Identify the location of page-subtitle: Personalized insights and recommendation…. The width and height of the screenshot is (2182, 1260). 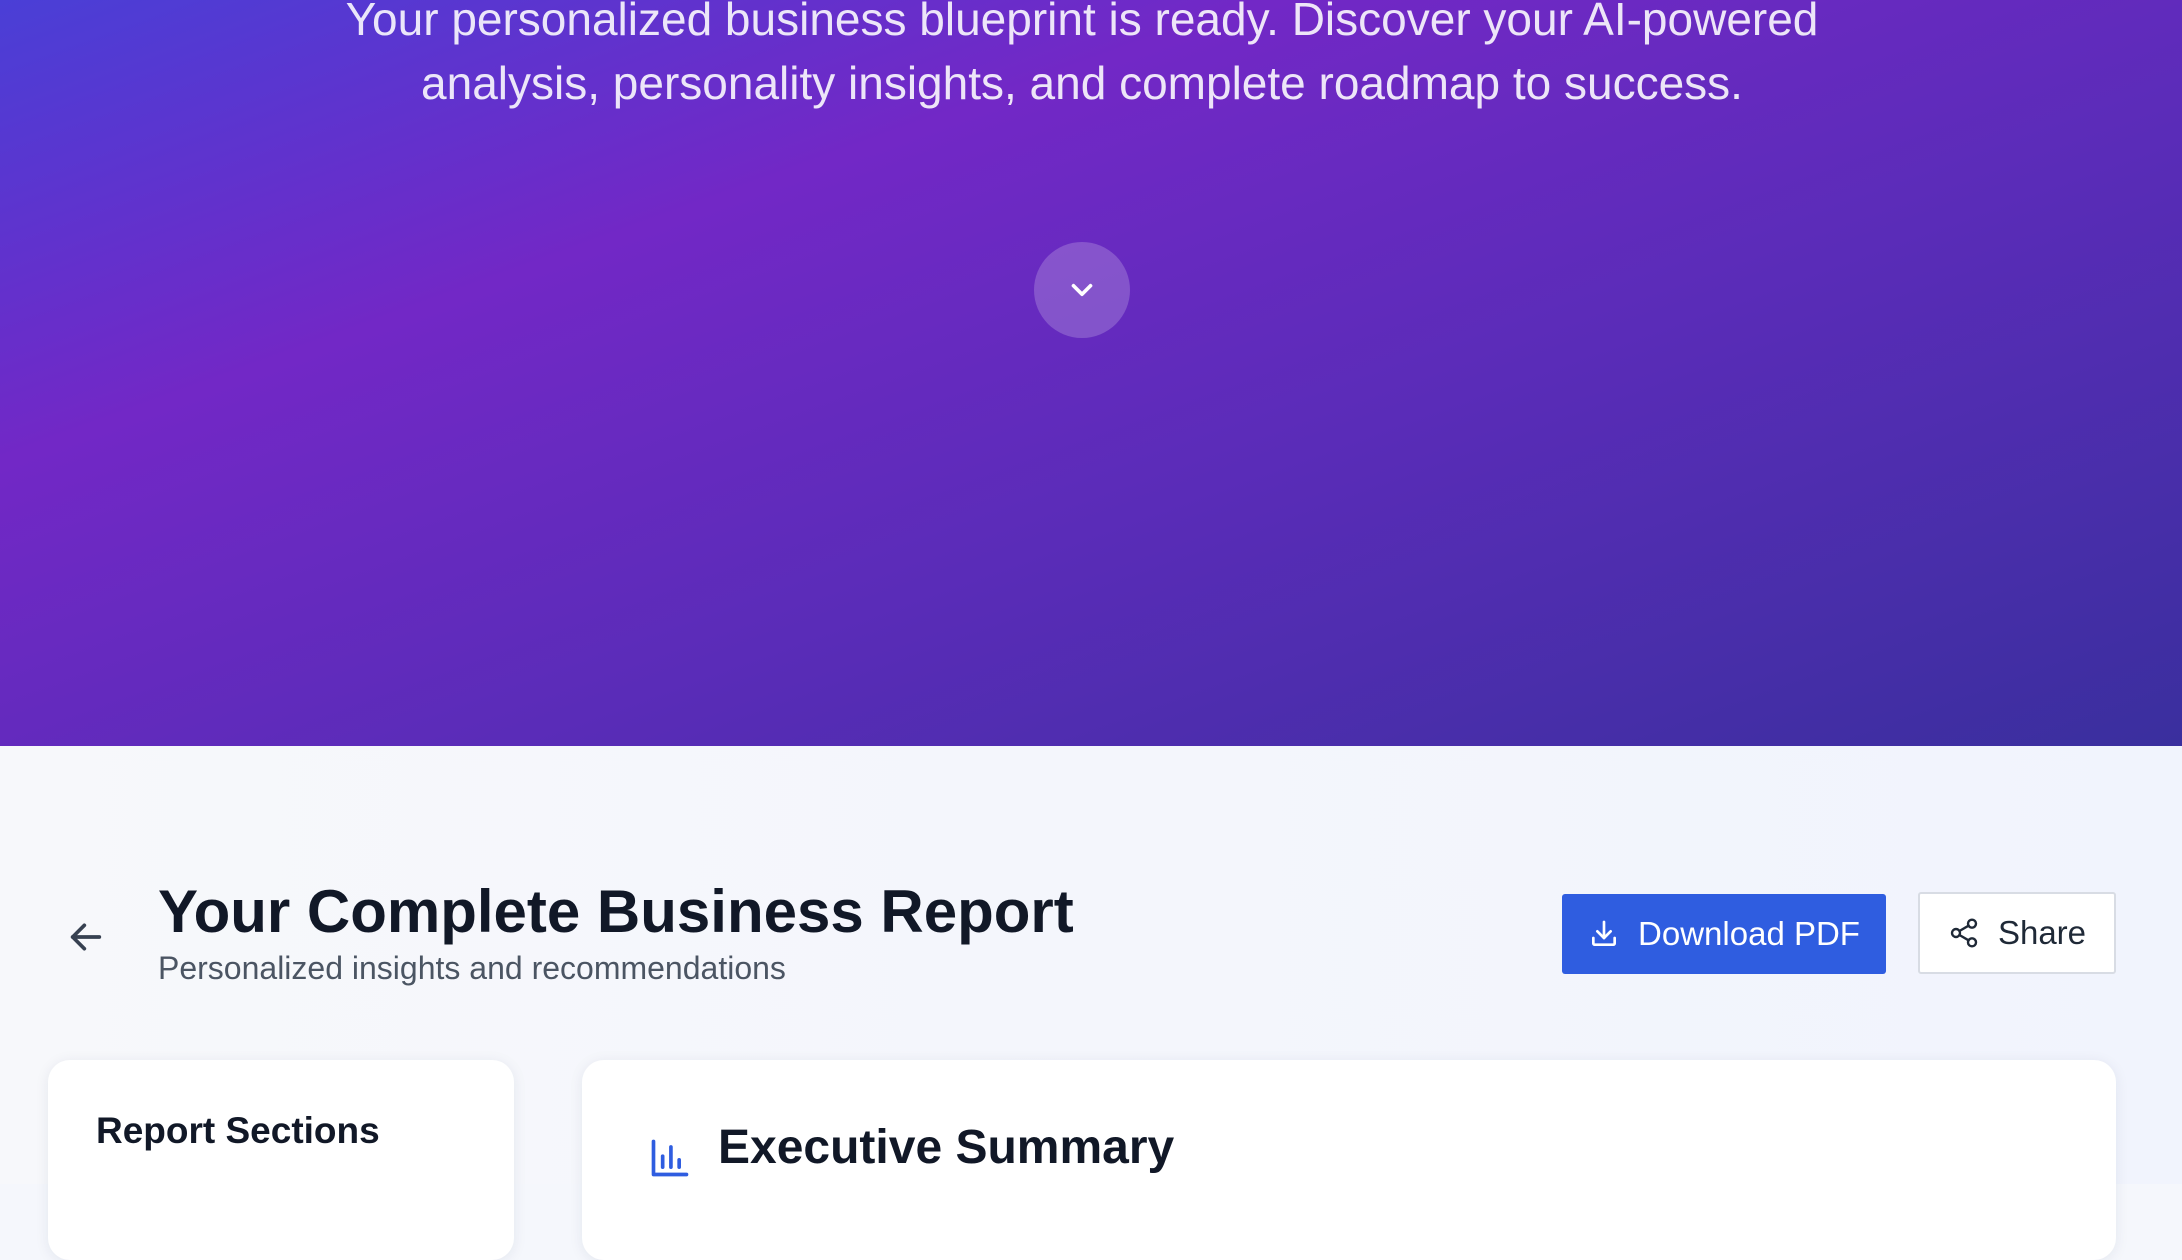
(472, 968).